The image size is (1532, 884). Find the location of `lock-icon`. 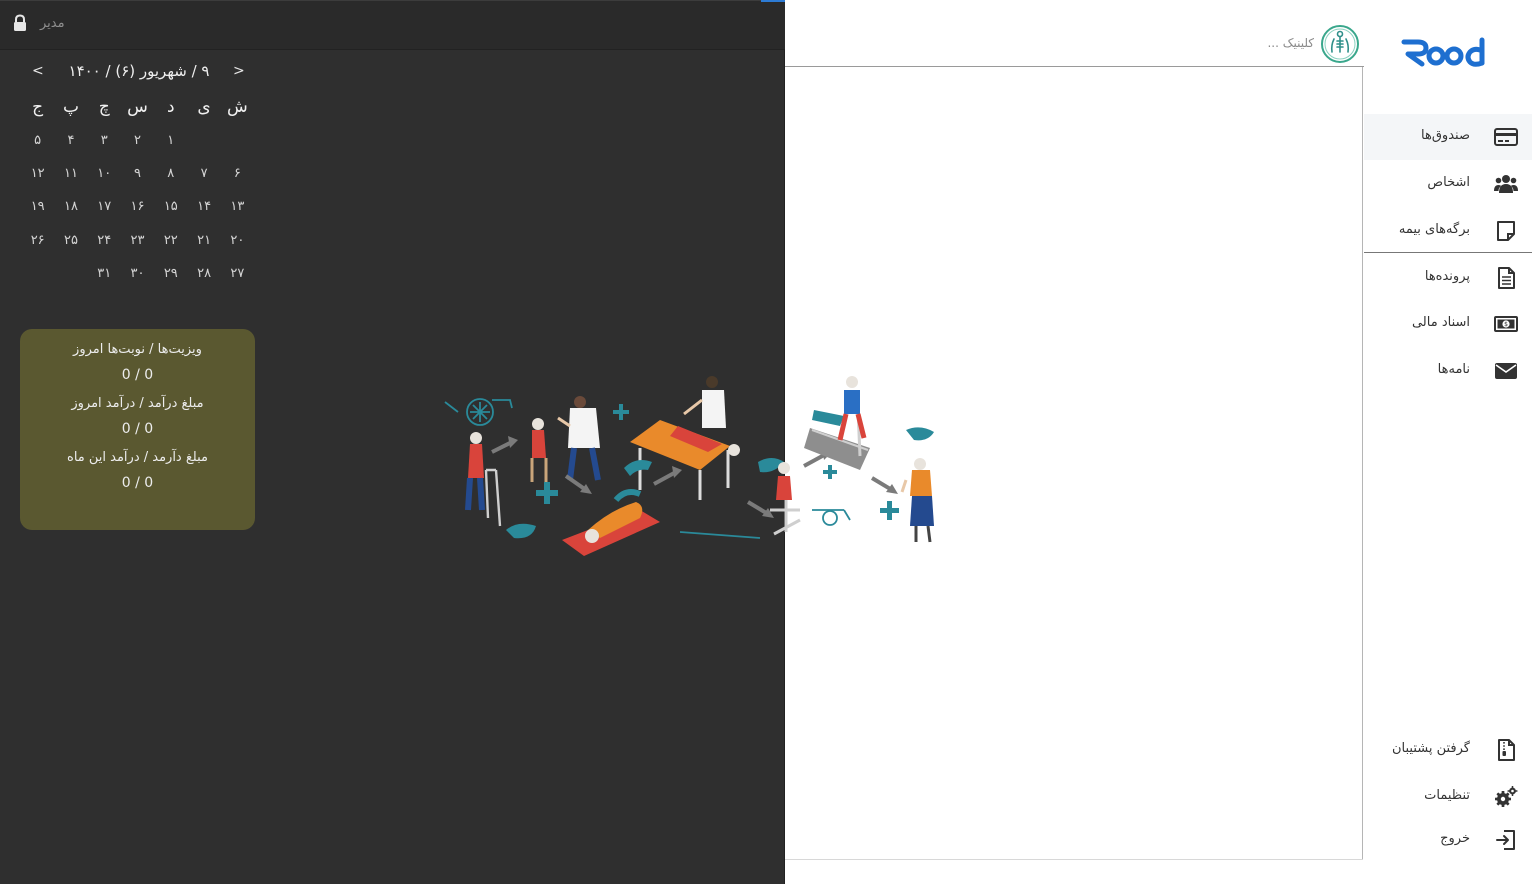

lock-icon is located at coordinates (20, 23).